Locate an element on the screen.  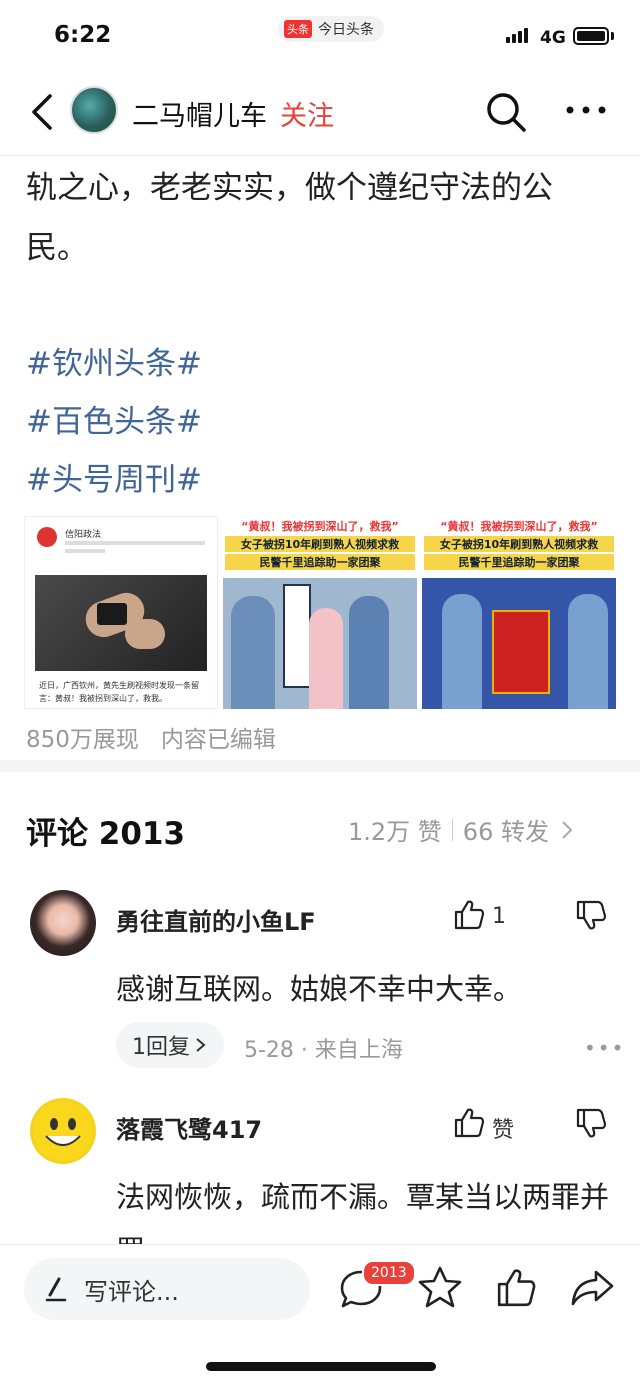
more-icon: ••• is located at coordinates (604, 1048).